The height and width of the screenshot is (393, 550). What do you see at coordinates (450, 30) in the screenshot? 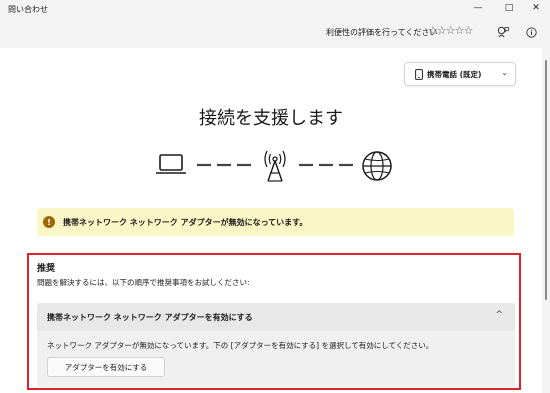
I see `star-rating: ☆☆☆☆☆` at bounding box center [450, 30].